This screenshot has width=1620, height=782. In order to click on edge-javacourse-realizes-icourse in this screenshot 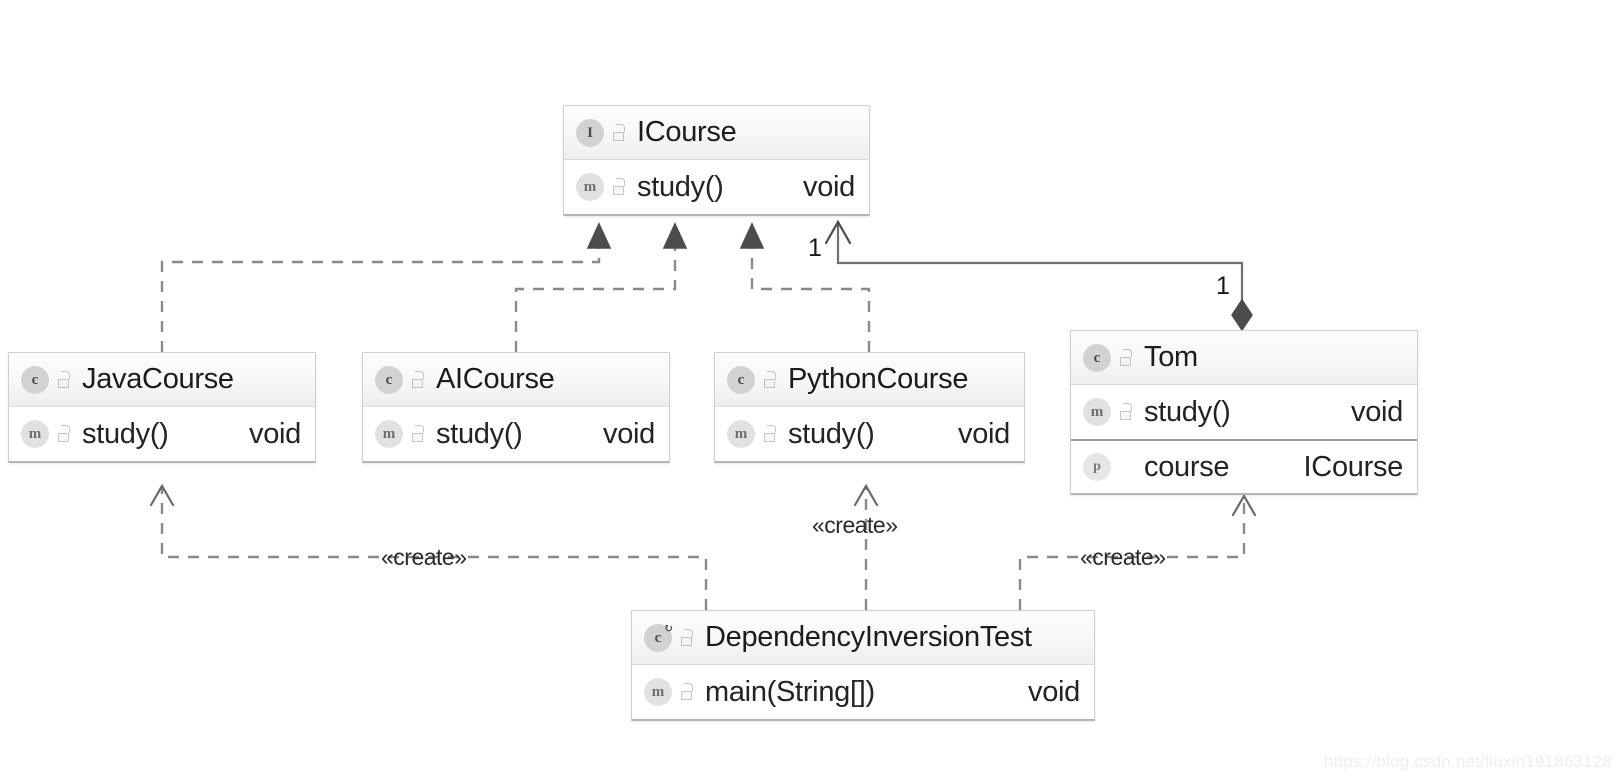, I will do `click(386, 287)`.